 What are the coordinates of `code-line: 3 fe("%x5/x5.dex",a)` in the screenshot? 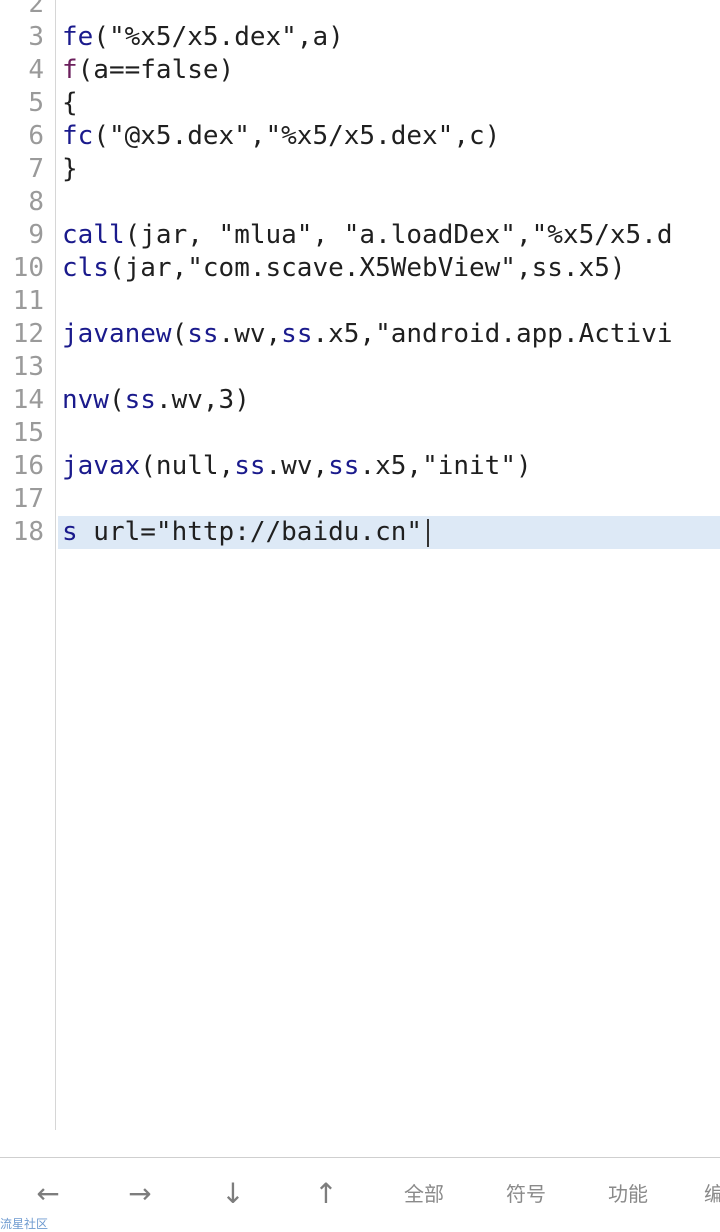 It's located at (360, 37).